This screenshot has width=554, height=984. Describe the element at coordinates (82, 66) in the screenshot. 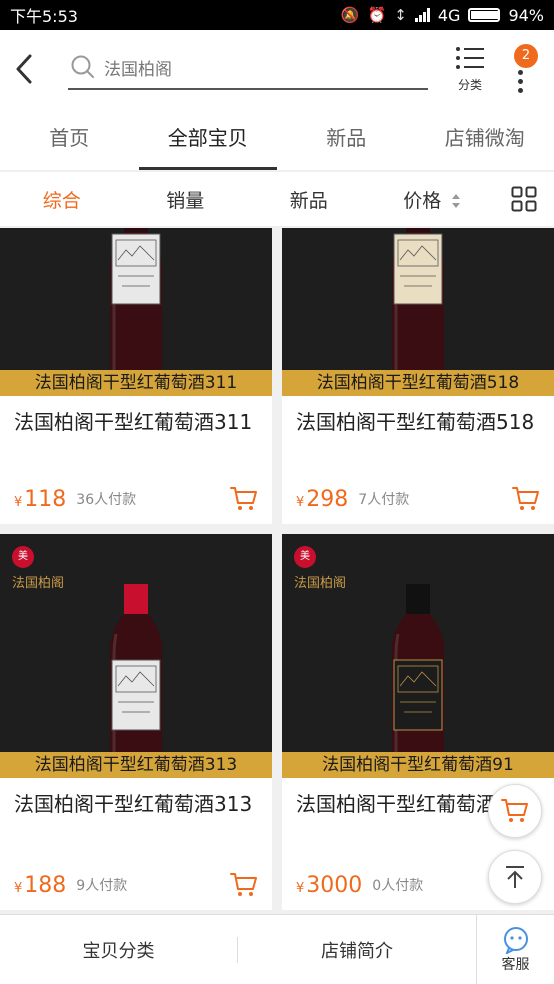

I see `search-icon` at that location.